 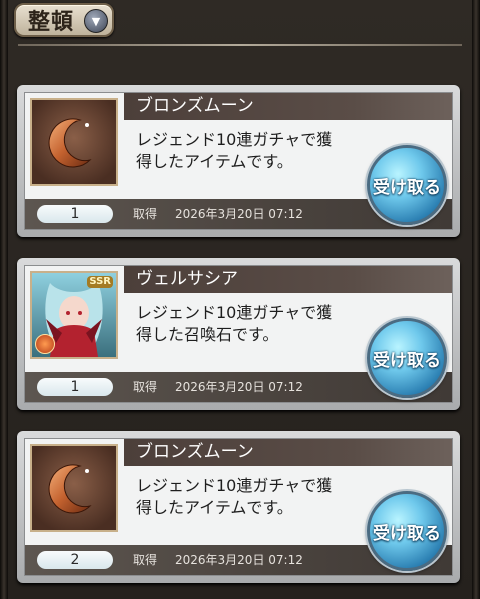 What do you see at coordinates (288, 279) in the screenshot?
I see `item-name-bar: ヴェルサシア` at bounding box center [288, 279].